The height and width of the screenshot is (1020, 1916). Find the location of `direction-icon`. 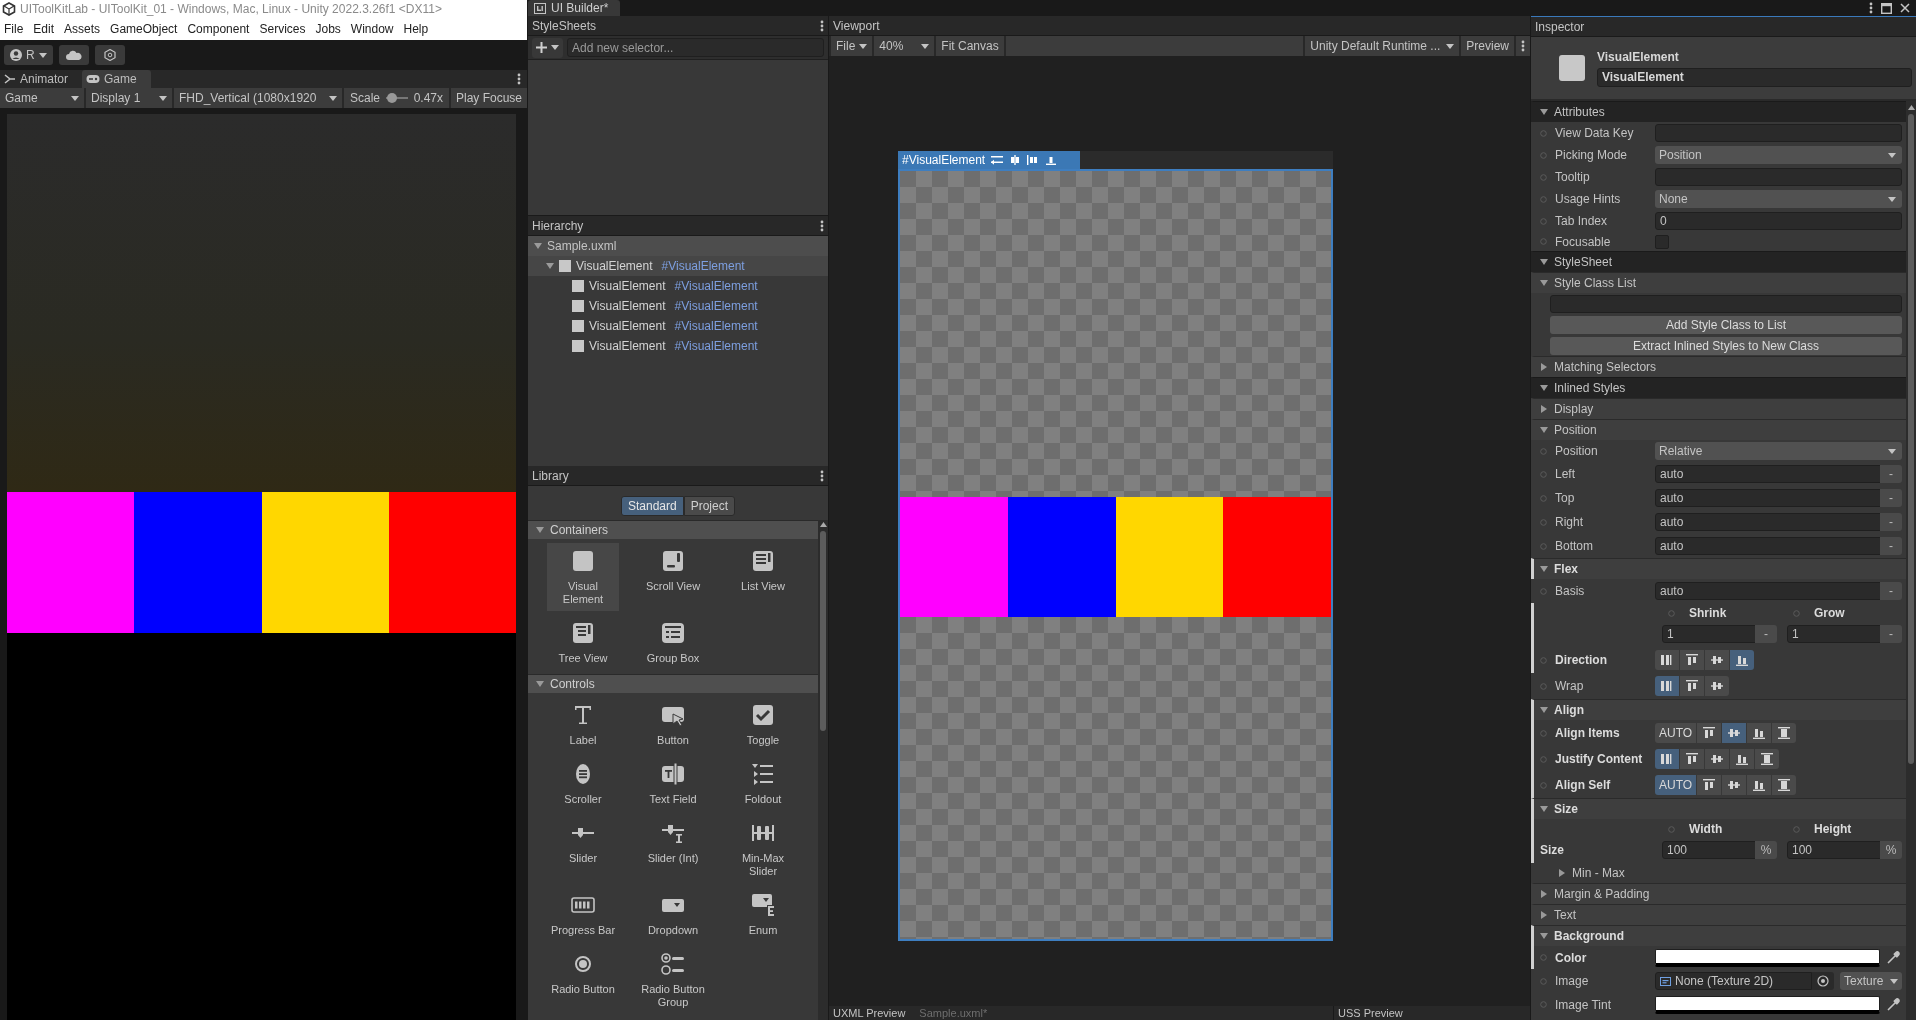

direction-icon is located at coordinates (997, 160).